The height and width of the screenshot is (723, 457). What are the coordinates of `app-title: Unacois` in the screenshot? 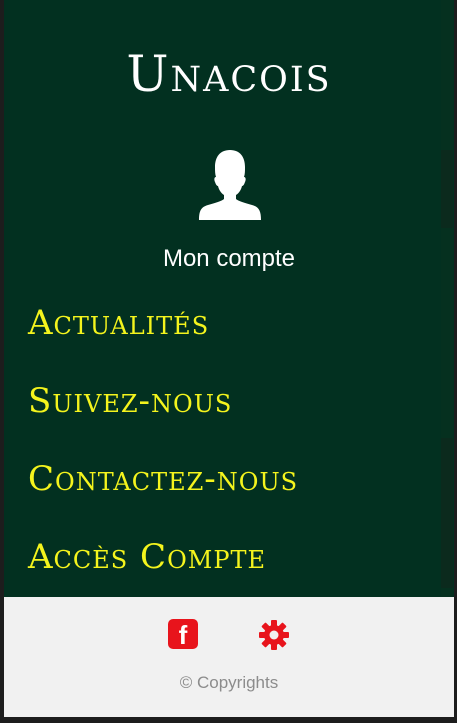 It's located at (229, 74).